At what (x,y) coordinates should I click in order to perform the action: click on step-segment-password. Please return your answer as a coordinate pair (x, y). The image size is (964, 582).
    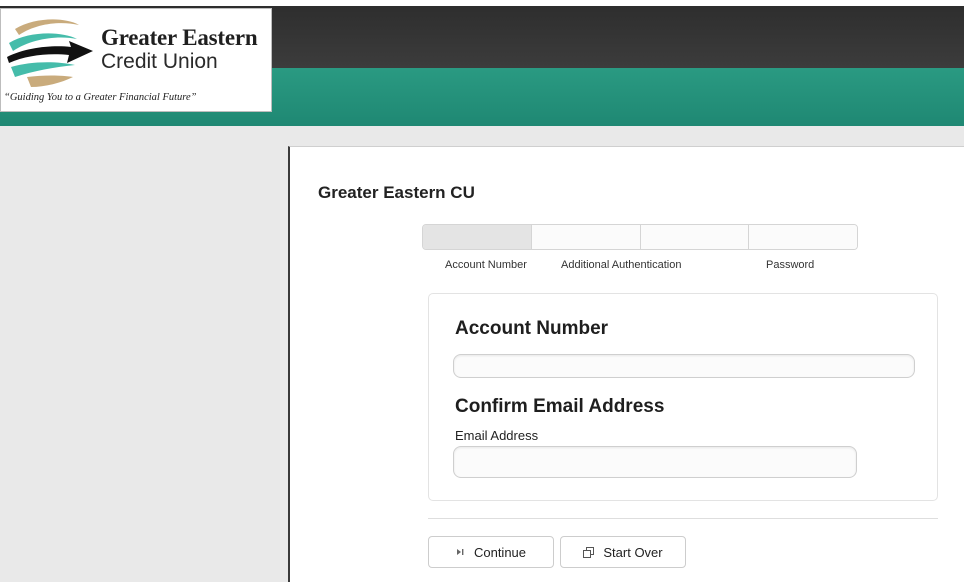
    Looking at the image, I should click on (803, 237).